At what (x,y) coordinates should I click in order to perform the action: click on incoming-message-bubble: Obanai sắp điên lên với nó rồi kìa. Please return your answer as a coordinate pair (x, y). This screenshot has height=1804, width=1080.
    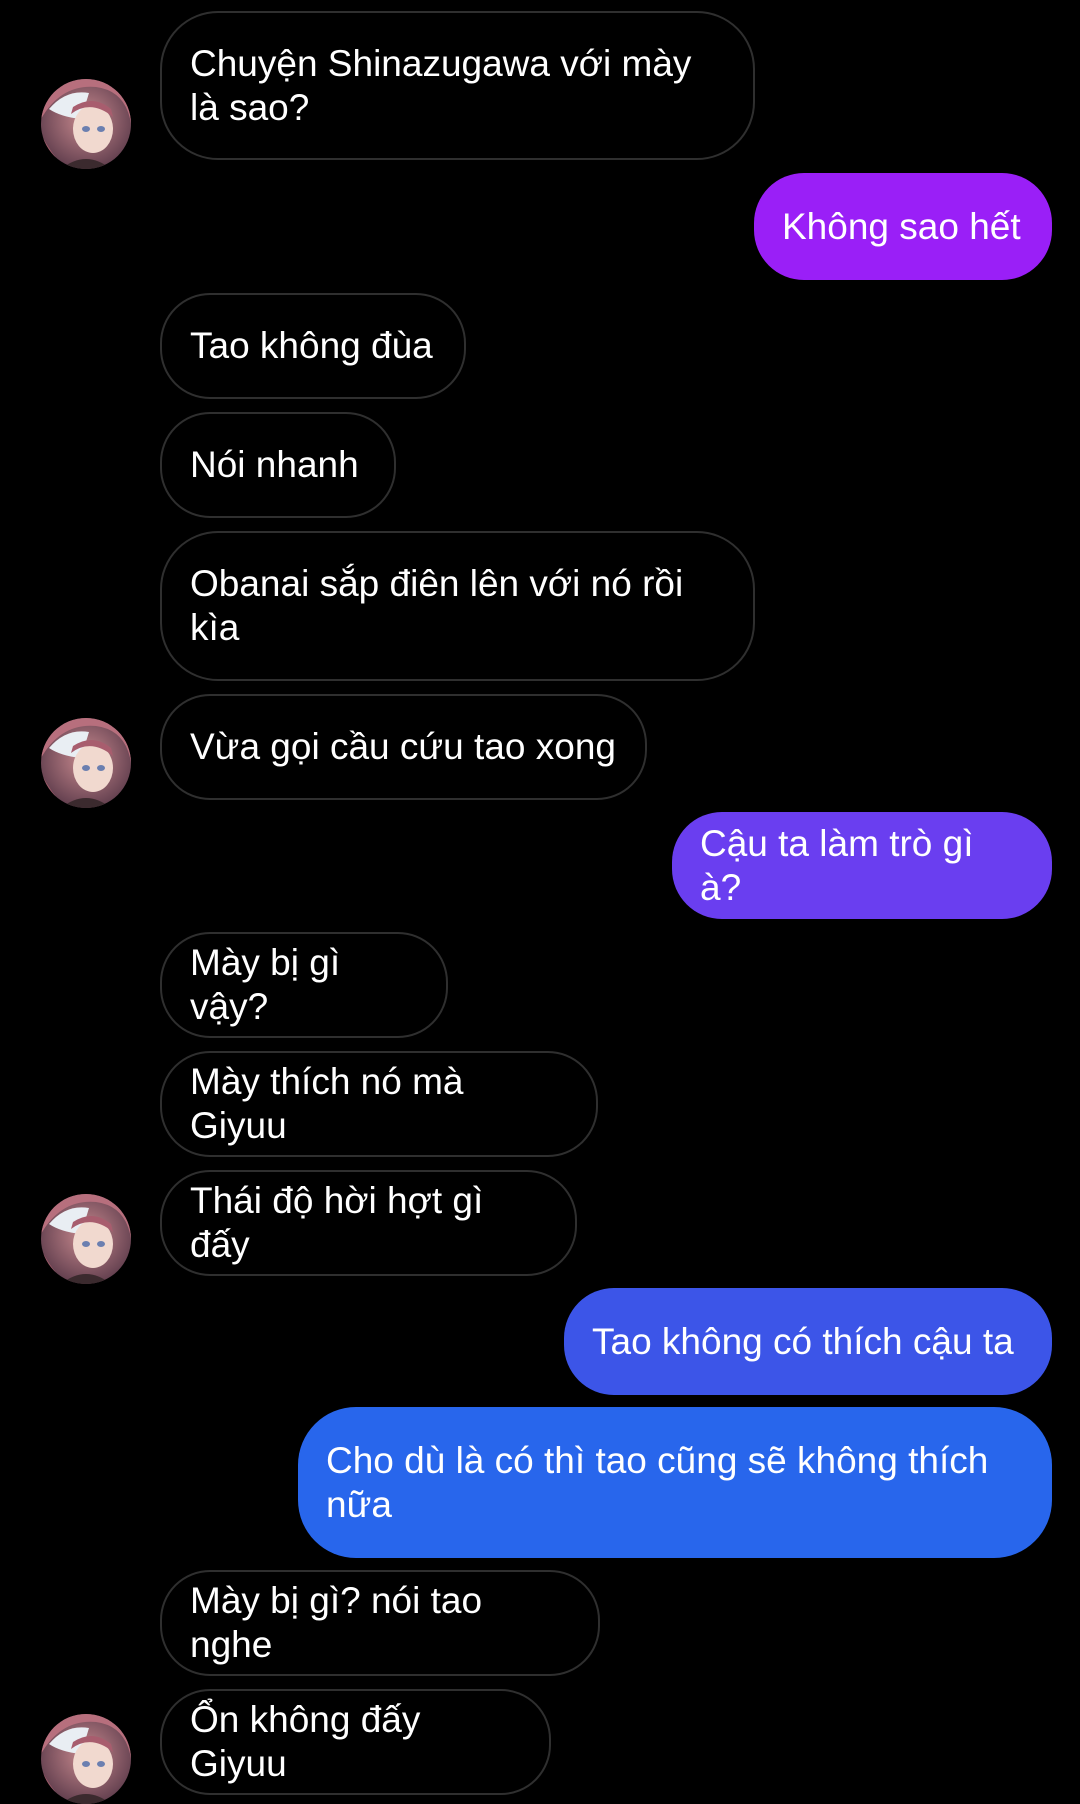
    Looking at the image, I should click on (457, 606).